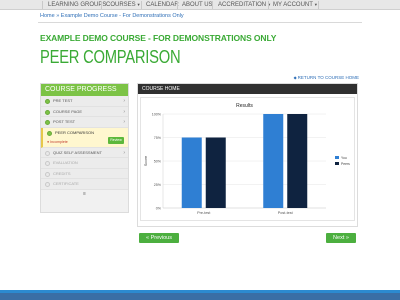 The height and width of the screenshot is (300, 400). Describe the element at coordinates (66, 183) in the screenshot. I see `sidebar-item-label: CERTIFICATE` at that location.